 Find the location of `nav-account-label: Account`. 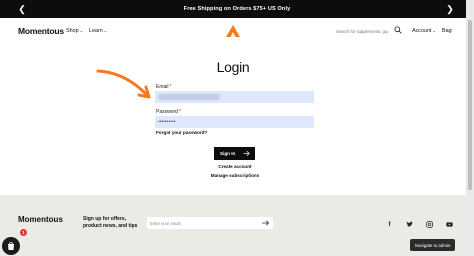

nav-account-label: Account is located at coordinates (422, 31).